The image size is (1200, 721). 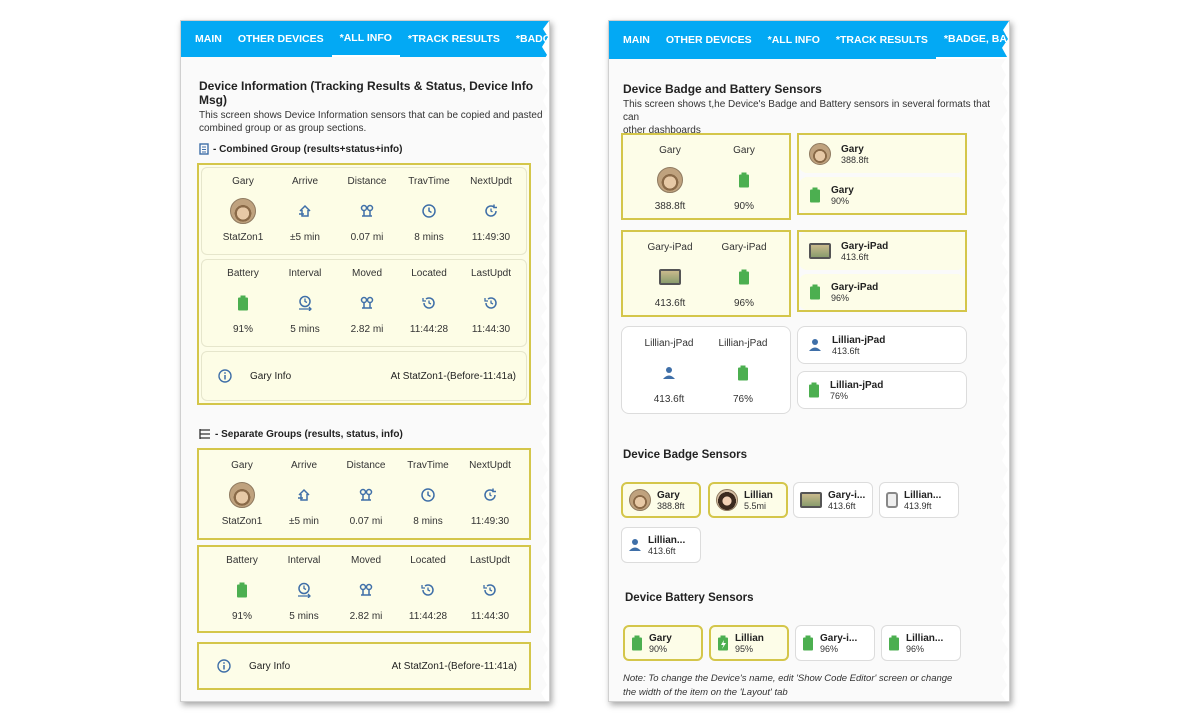 I want to click on badge-col: Gary-iPad 413.6ft, so click(x=670, y=275).